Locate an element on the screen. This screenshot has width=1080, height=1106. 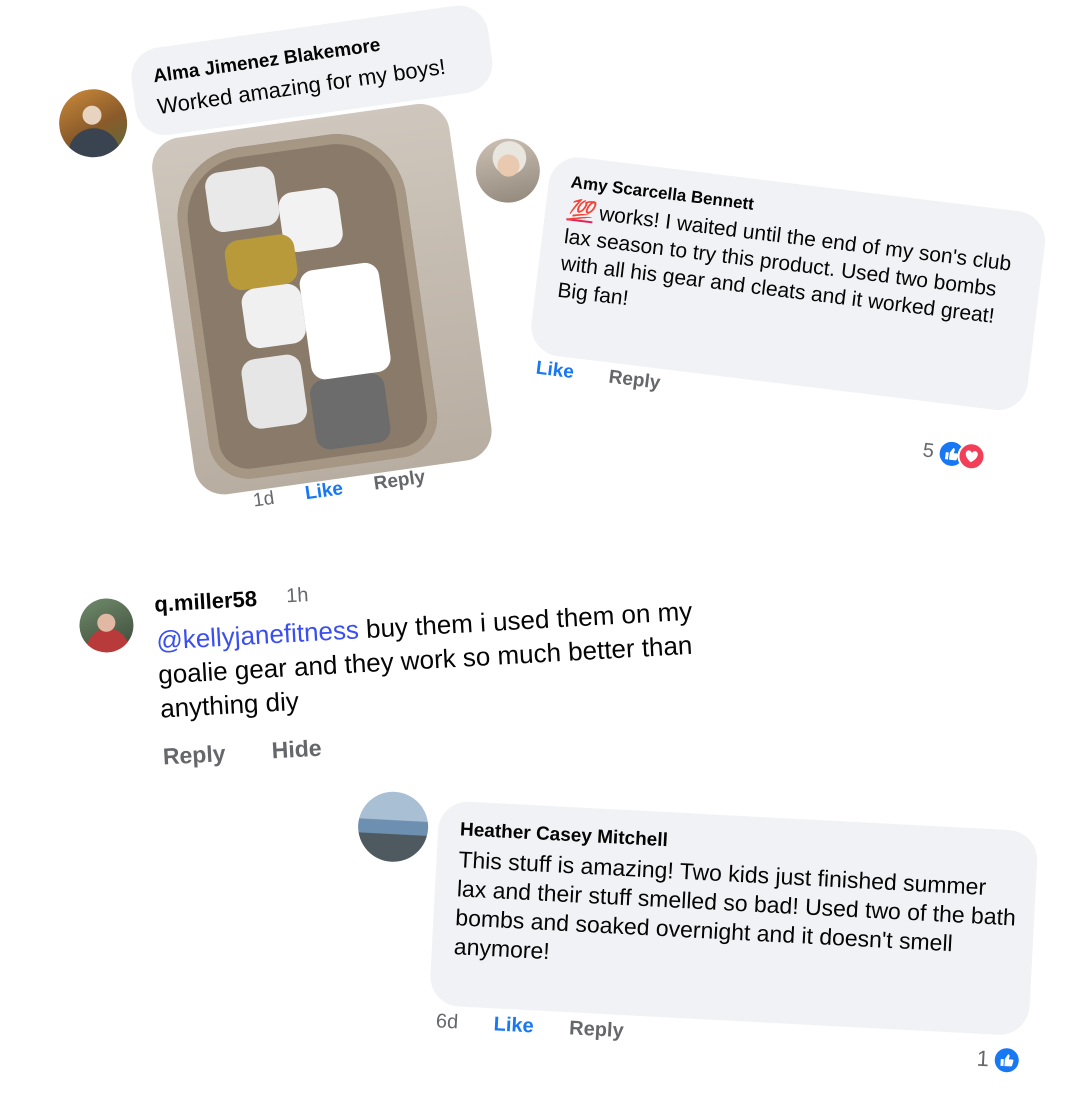
comment-photo is located at coordinates (322, 299).